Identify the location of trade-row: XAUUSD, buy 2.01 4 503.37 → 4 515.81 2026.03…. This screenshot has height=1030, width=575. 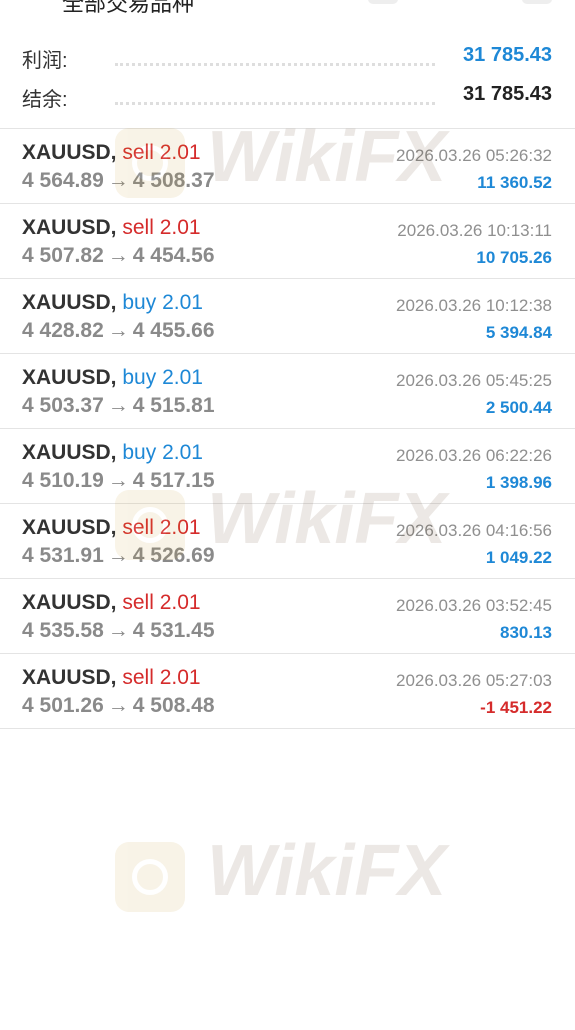
(287, 391).